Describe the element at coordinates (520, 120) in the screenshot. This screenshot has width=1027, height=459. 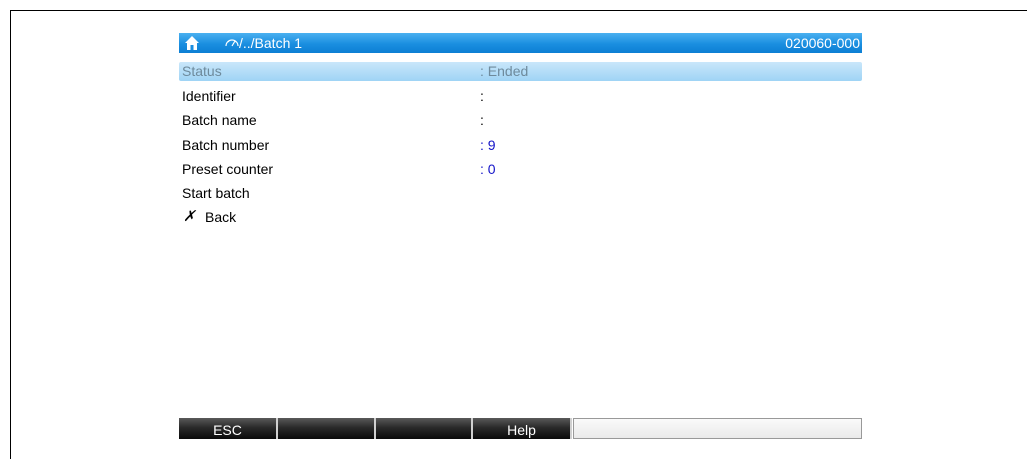
I see `menu-item-batch-name: Batch name :` at that location.